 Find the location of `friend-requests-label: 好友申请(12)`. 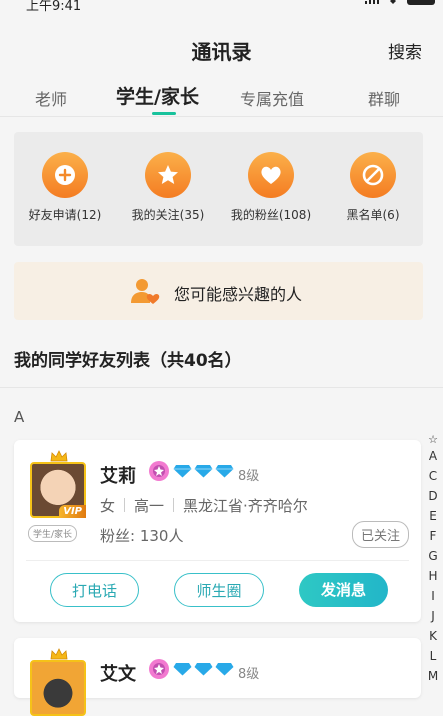

friend-requests-label: 好友申请(12) is located at coordinates (65, 215).